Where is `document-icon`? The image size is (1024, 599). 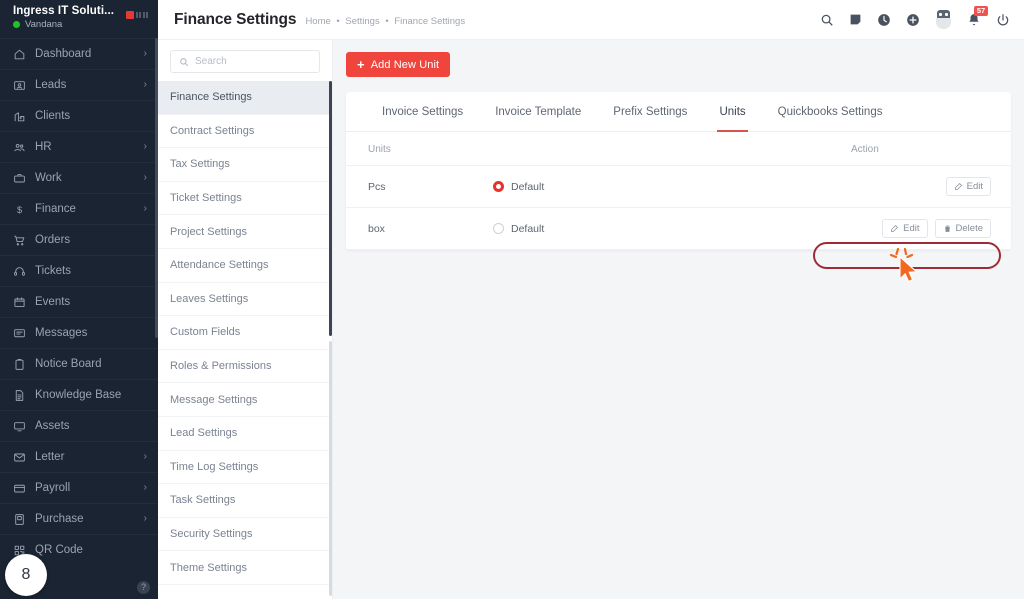
document-icon is located at coordinates (21, 395).